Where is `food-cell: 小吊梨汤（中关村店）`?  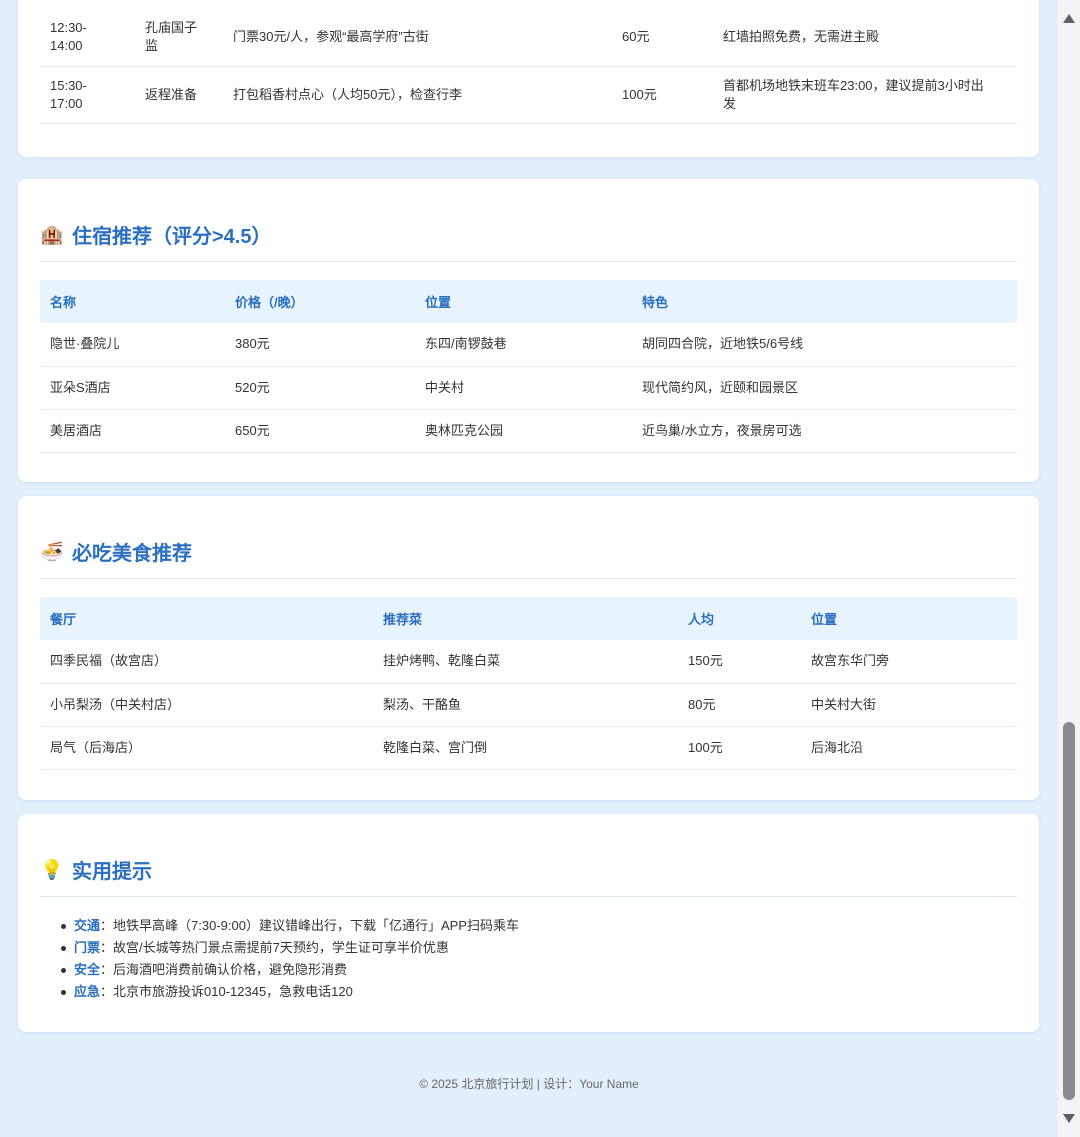 food-cell: 小吊梨汤（中关村店） is located at coordinates (206, 705).